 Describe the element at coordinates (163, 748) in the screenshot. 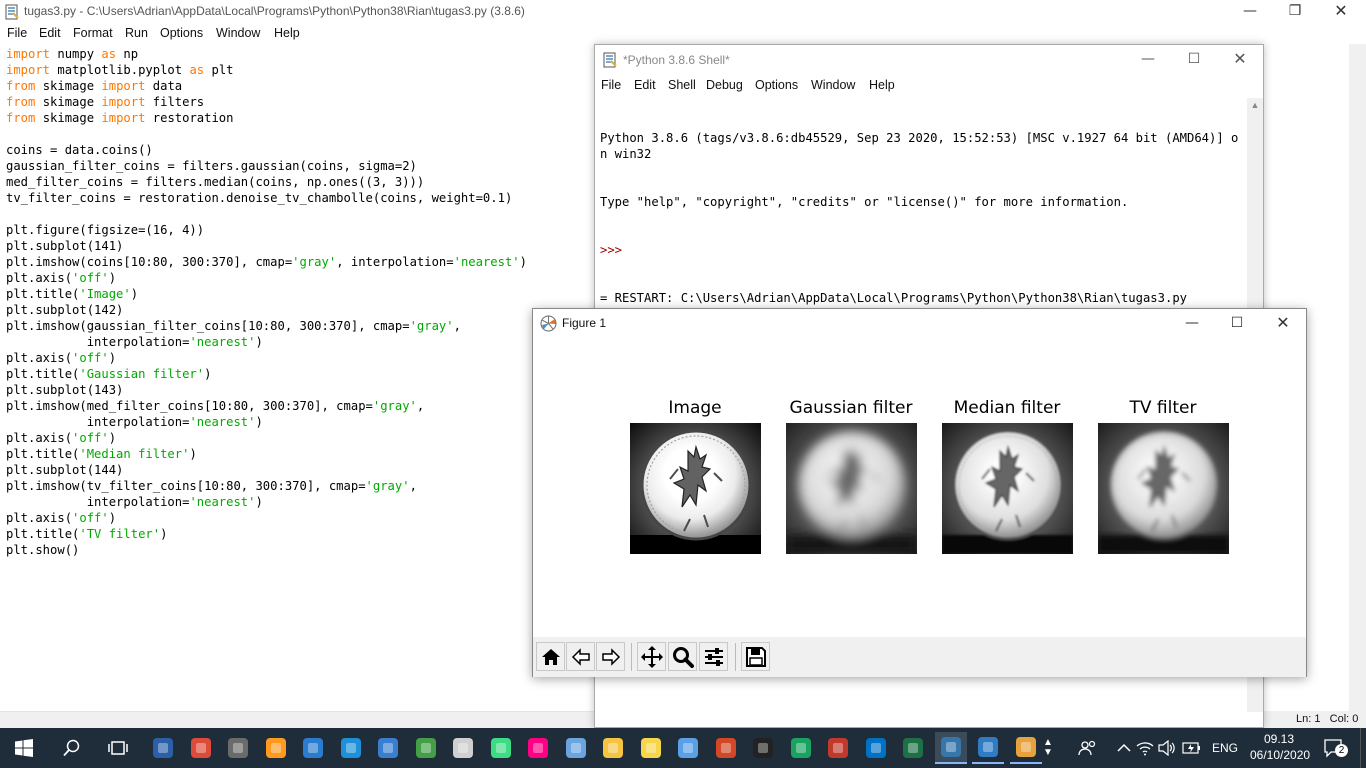

I see `powershell-icon` at that location.